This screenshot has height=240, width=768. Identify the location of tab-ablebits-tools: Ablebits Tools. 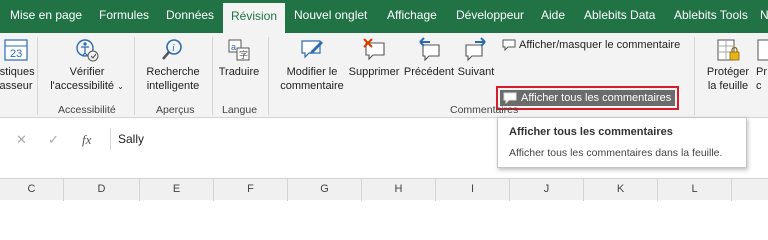
(711, 15).